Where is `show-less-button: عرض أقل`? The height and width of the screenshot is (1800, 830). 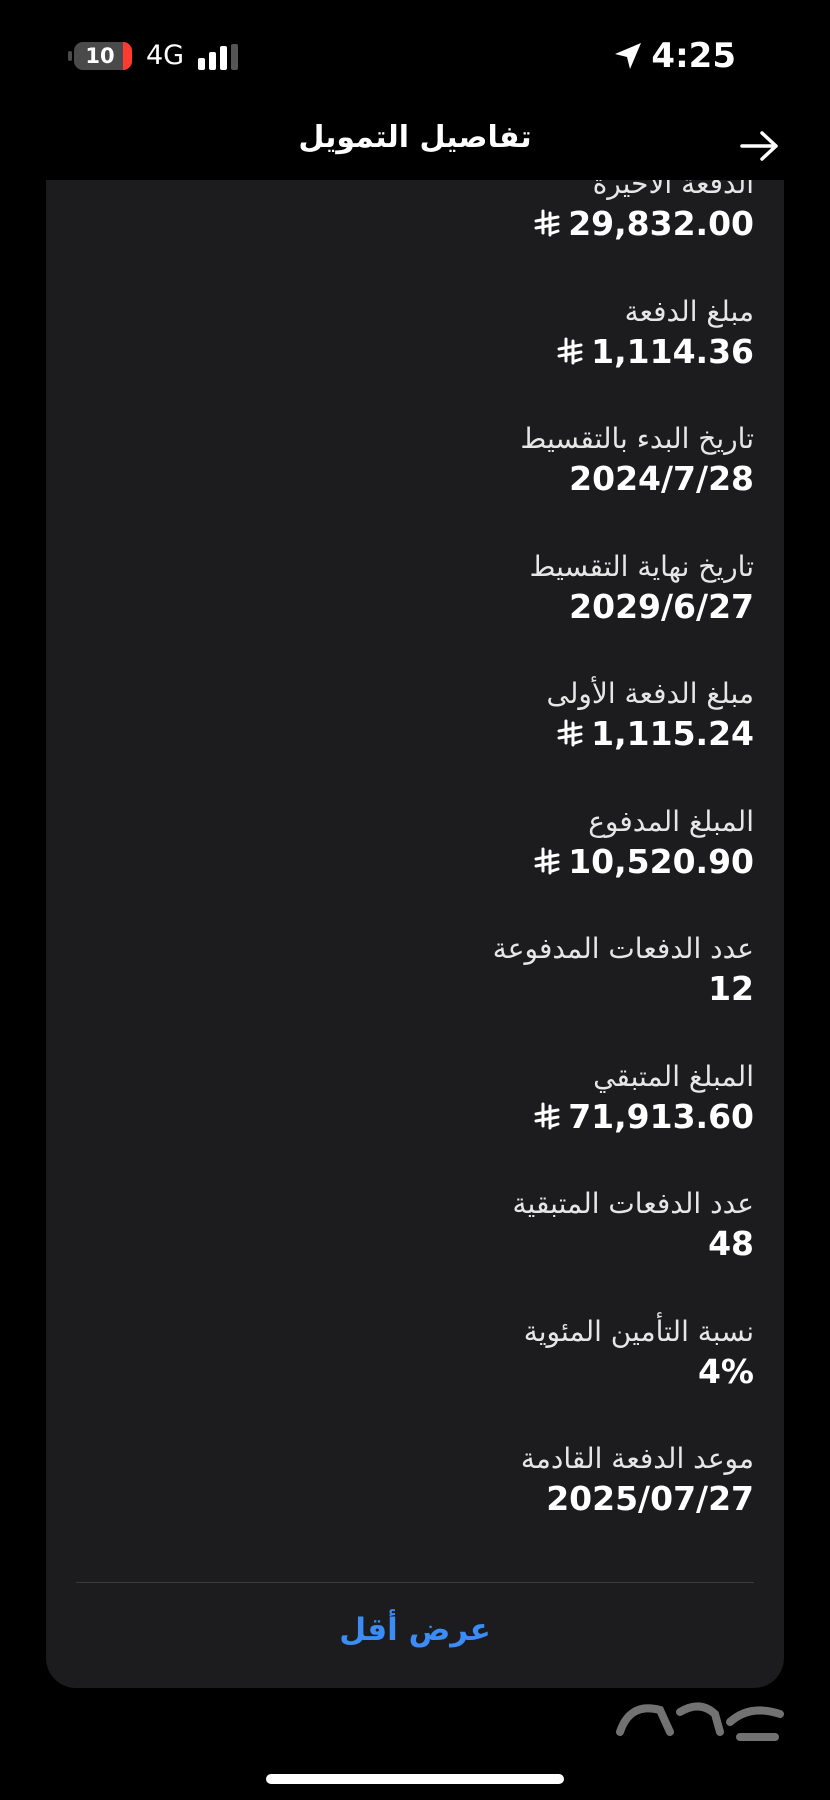 show-less-button: عرض أقل is located at coordinates (415, 1630).